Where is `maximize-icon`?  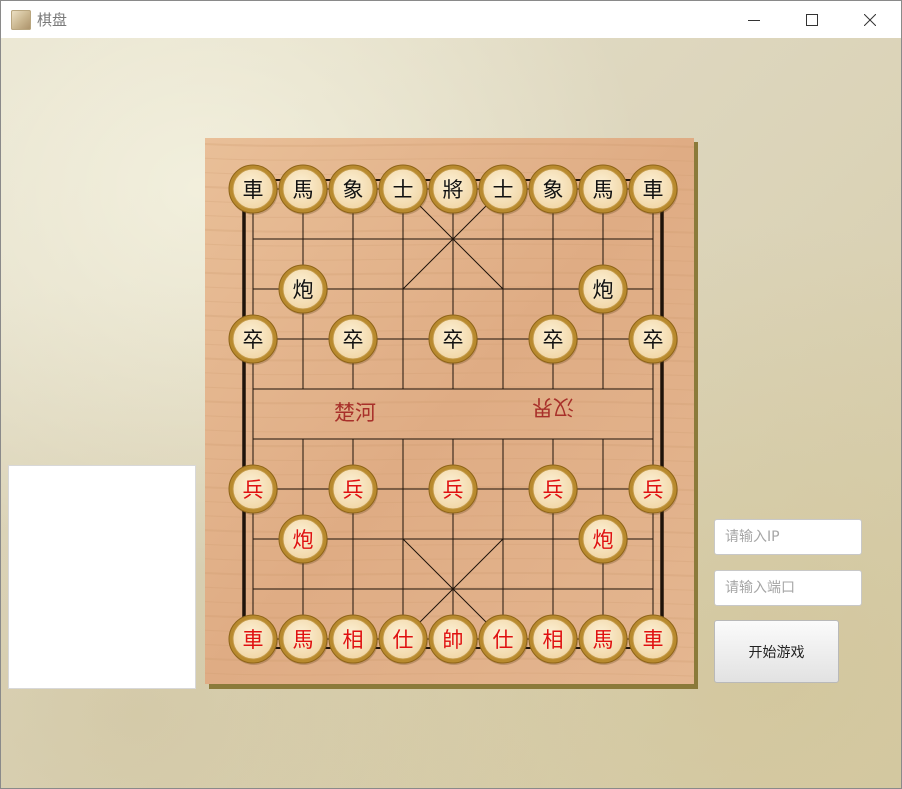
maximize-icon is located at coordinates (812, 19).